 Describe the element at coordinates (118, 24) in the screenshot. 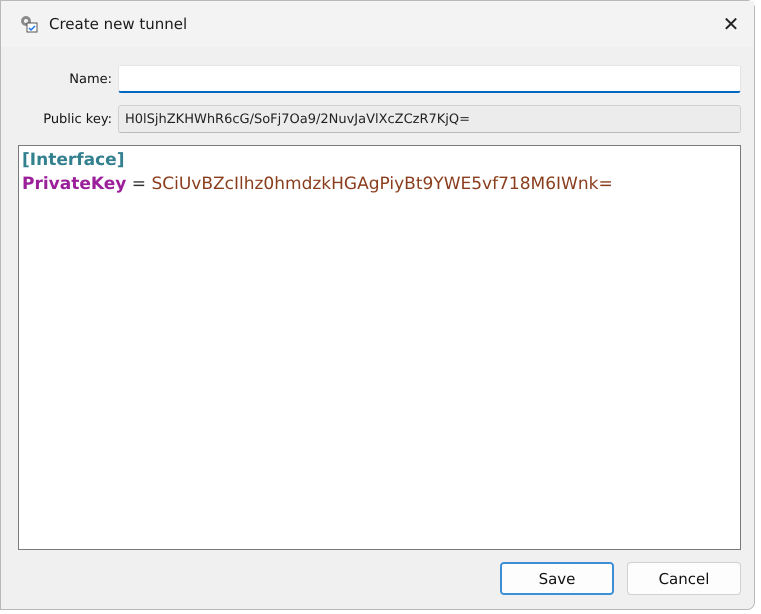

I see `window-title: Create new tunnel` at that location.